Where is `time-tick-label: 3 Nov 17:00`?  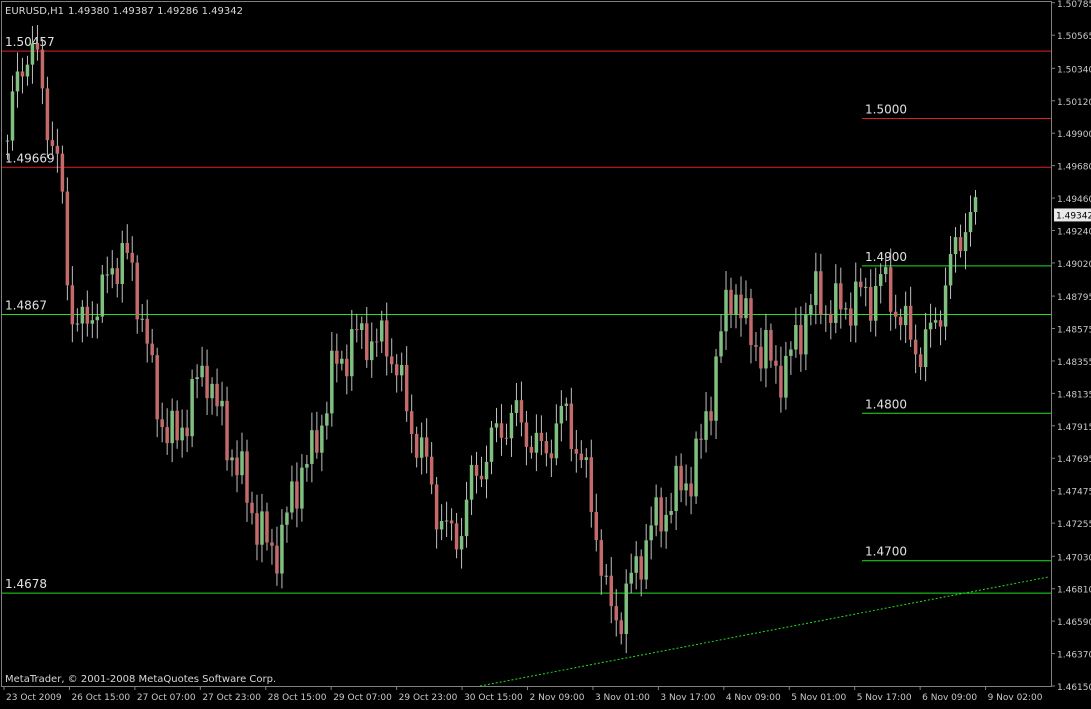 time-tick-label: 3 Nov 17:00 is located at coordinates (687, 698).